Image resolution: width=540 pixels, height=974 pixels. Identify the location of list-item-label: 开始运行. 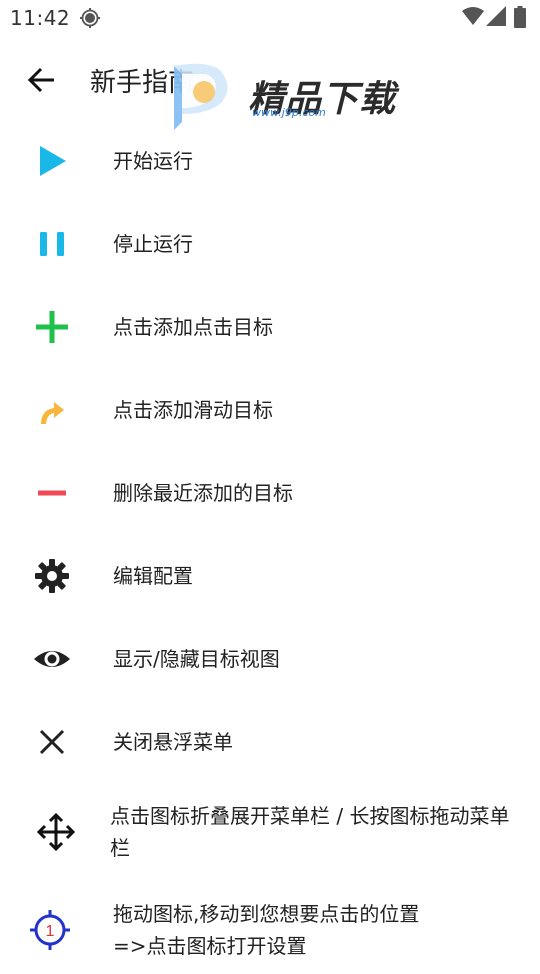
(153, 160).